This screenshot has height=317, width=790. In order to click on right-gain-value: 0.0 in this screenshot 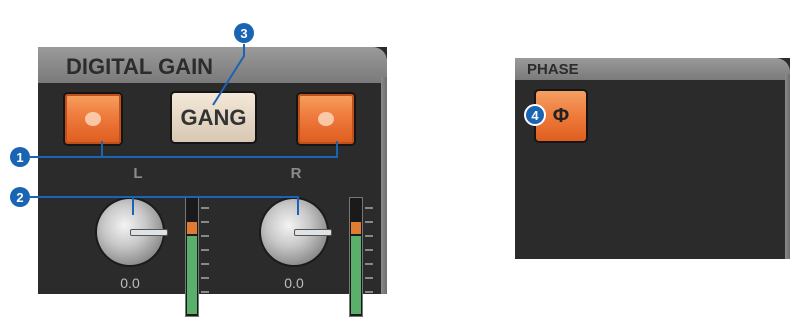, I will do `click(294, 283)`.